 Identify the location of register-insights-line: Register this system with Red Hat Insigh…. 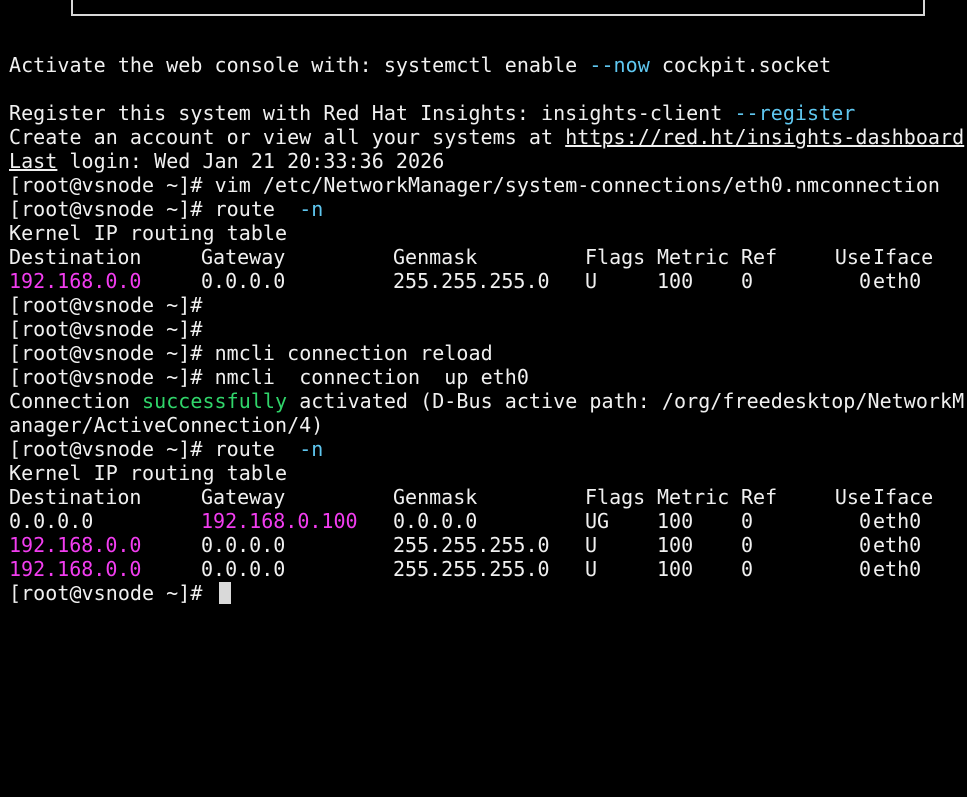
(432, 113).